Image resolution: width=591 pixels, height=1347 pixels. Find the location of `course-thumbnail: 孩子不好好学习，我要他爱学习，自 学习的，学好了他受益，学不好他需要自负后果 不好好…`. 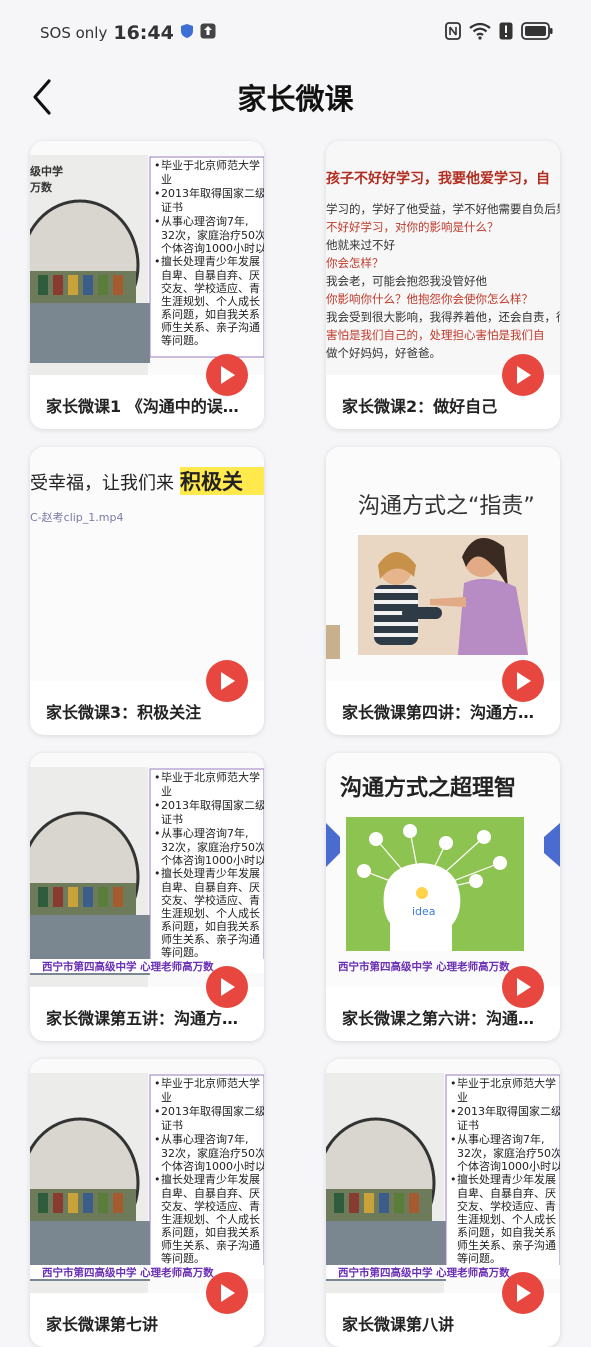

course-thumbnail: 孩子不好好学习，我要他爱学习，自 学习的，学好了他受益，学不好他需要自负后果 不好好… is located at coordinates (443, 258).